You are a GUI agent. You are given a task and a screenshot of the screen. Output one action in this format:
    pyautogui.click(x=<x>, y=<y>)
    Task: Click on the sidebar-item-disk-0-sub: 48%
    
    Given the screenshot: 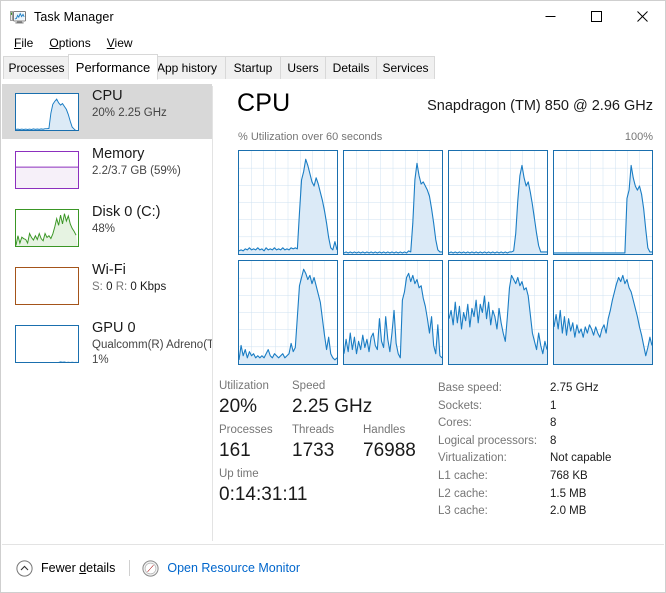 What is the action you would take?
    pyautogui.click(x=104, y=229)
    